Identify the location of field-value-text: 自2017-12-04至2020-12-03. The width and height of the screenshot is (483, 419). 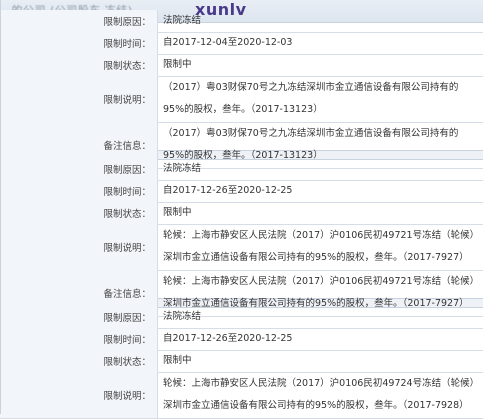
(228, 42).